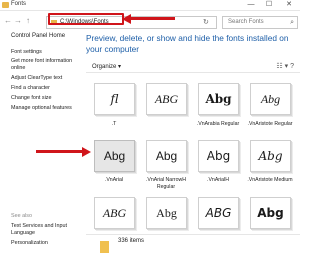  I want to click on sidebar-link-optional-features: Manage optional features, so click(41, 108).